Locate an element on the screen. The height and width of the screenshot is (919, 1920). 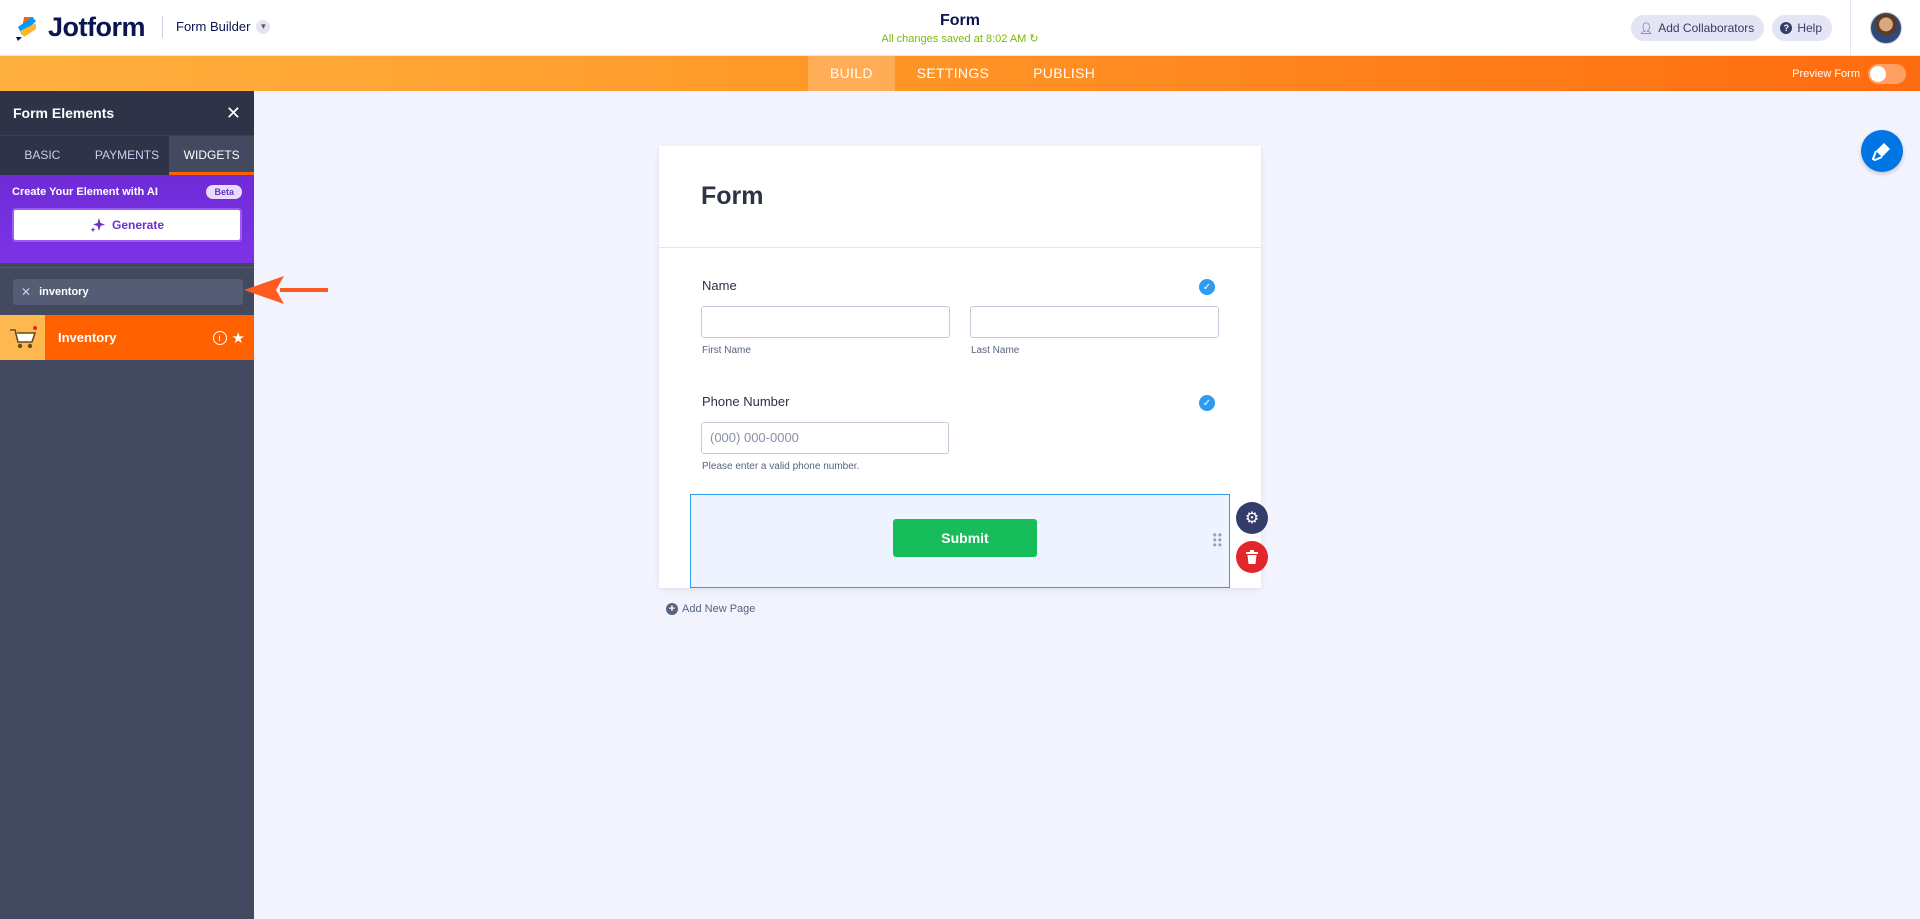
preview-form-label: Preview Form is located at coordinates (1826, 74).